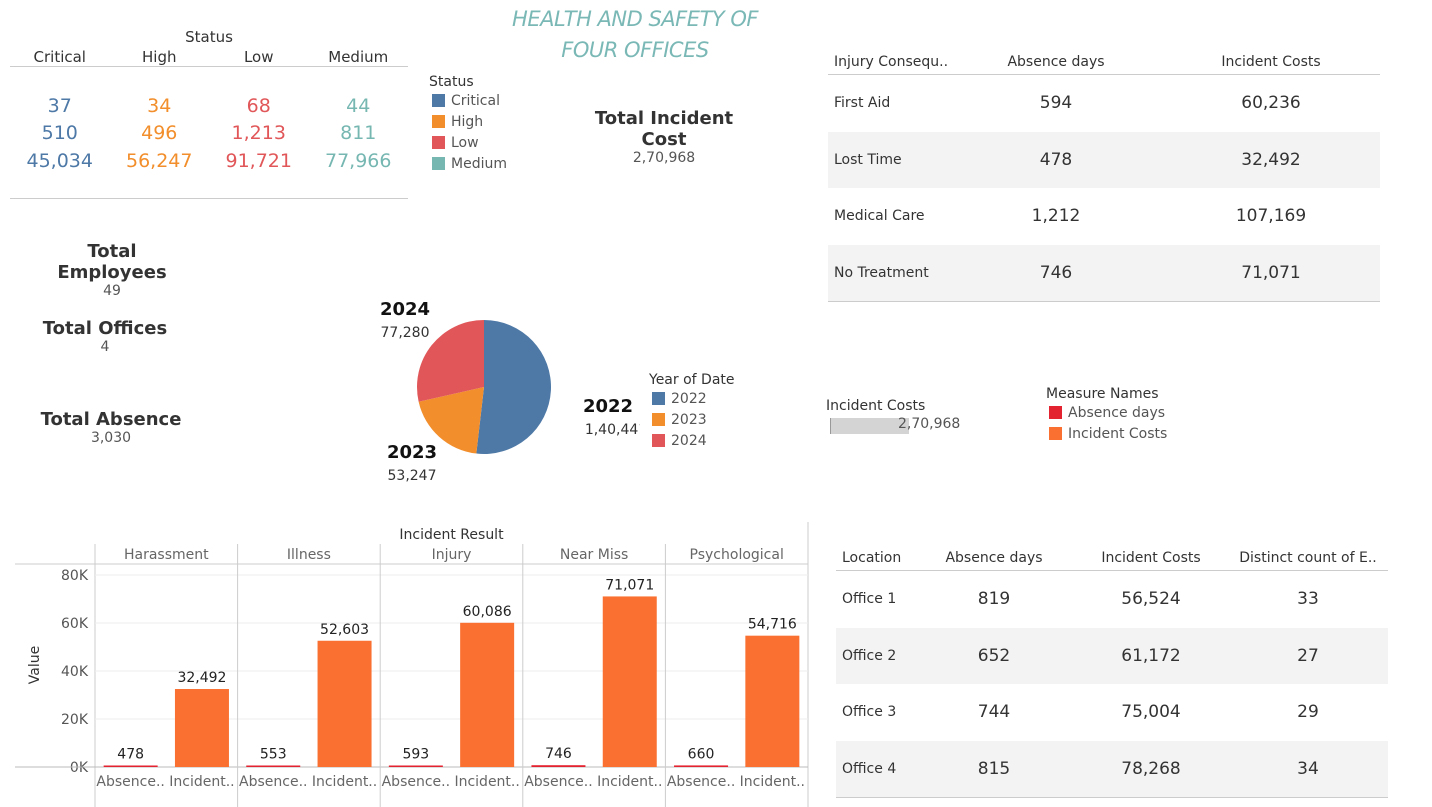 This screenshot has height=807, width=1432. Describe the element at coordinates (209, 66) in the screenshot. I see `status-divider-top` at that location.